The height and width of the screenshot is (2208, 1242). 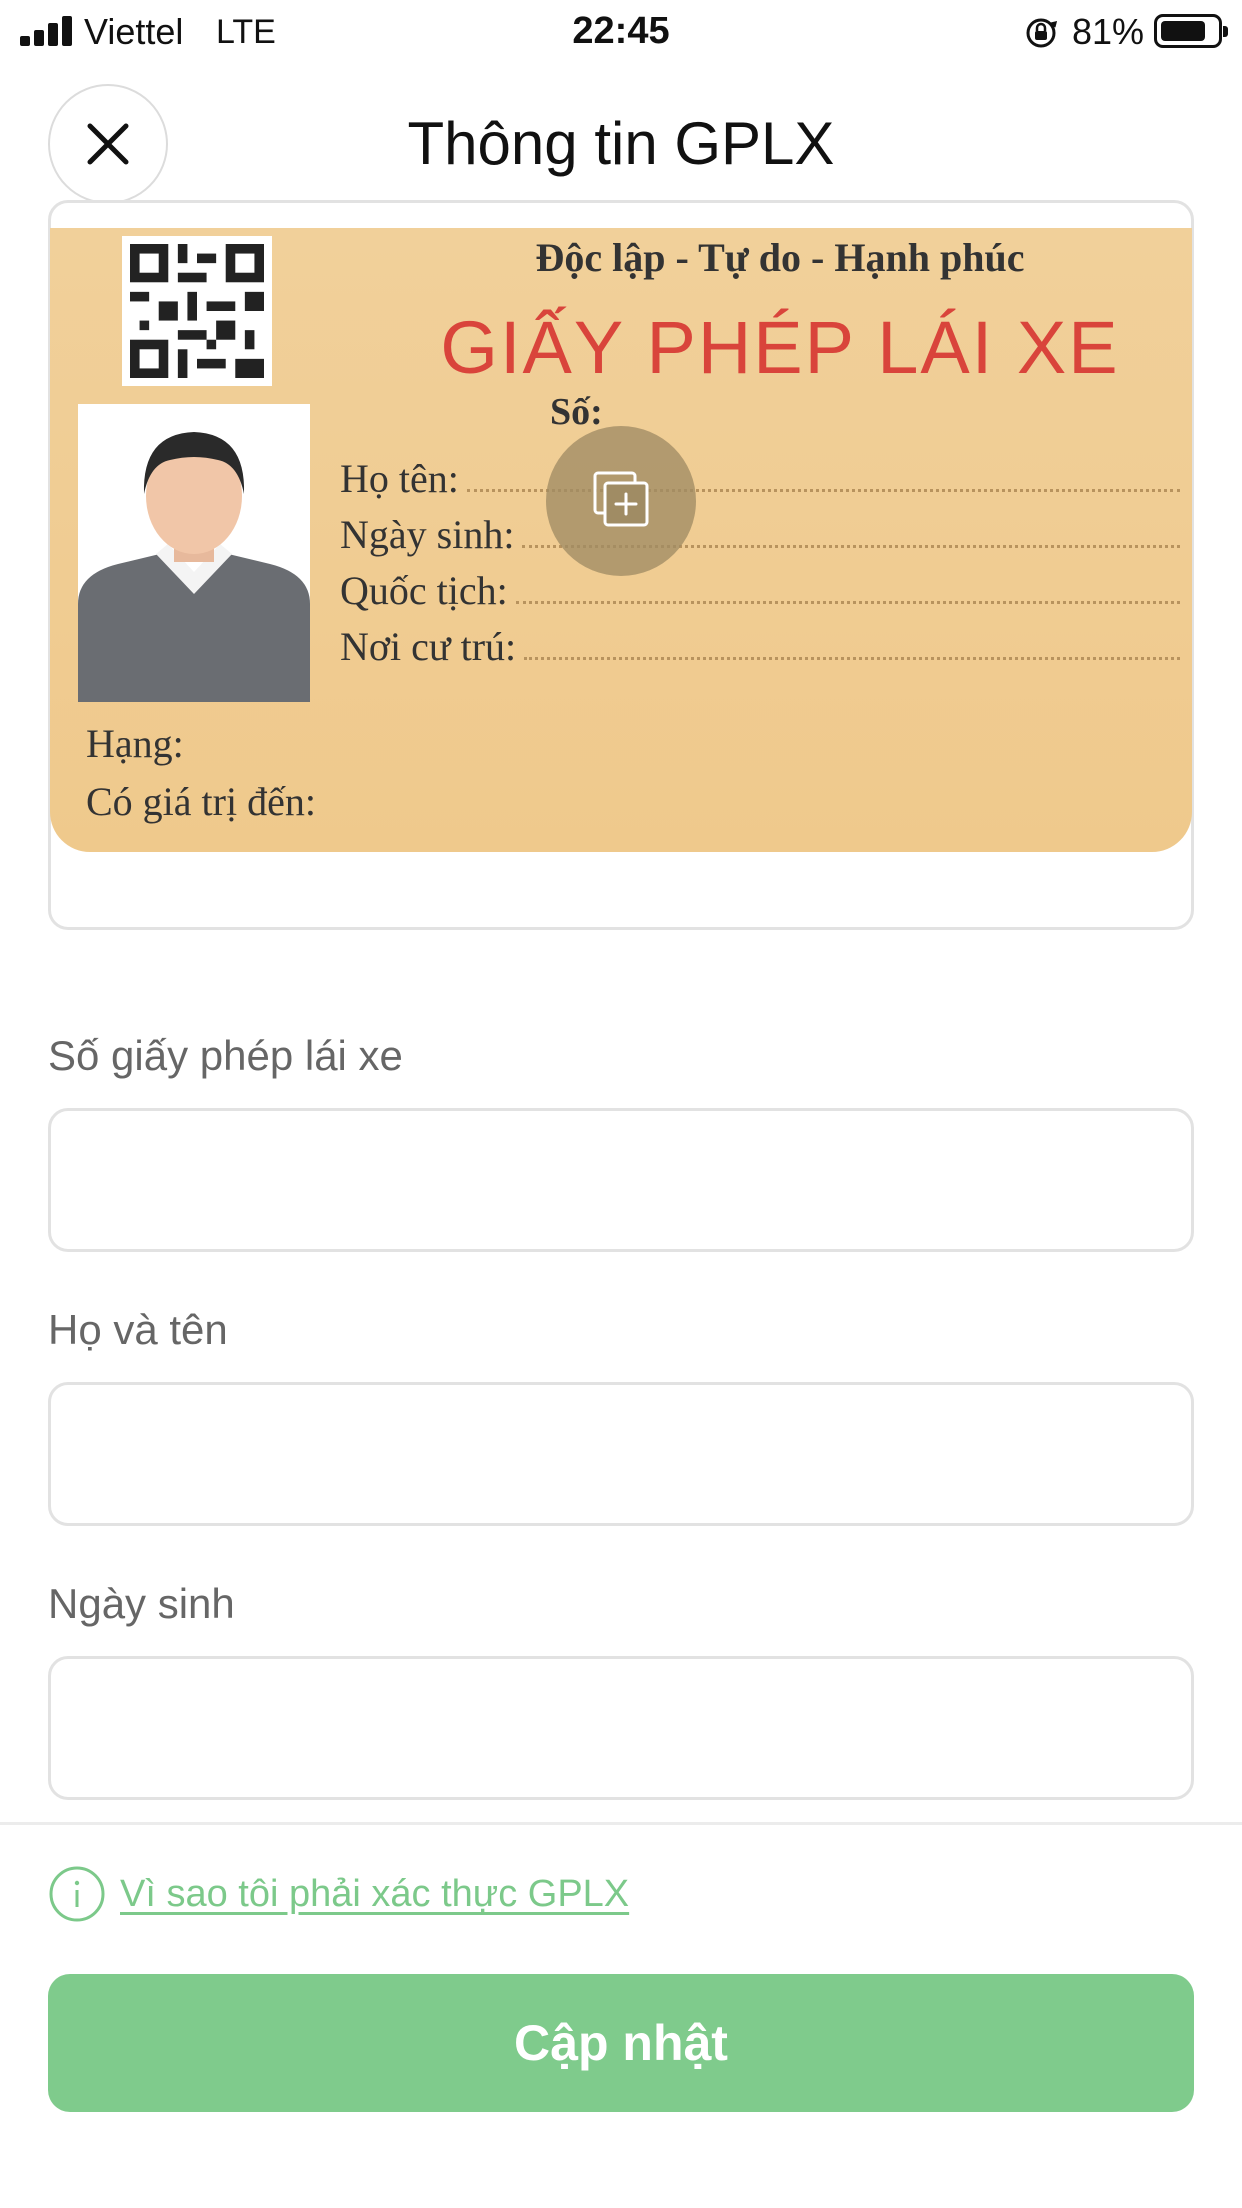 What do you see at coordinates (621, 143) in the screenshot?
I see `page-title: Thông tin GPLX` at bounding box center [621, 143].